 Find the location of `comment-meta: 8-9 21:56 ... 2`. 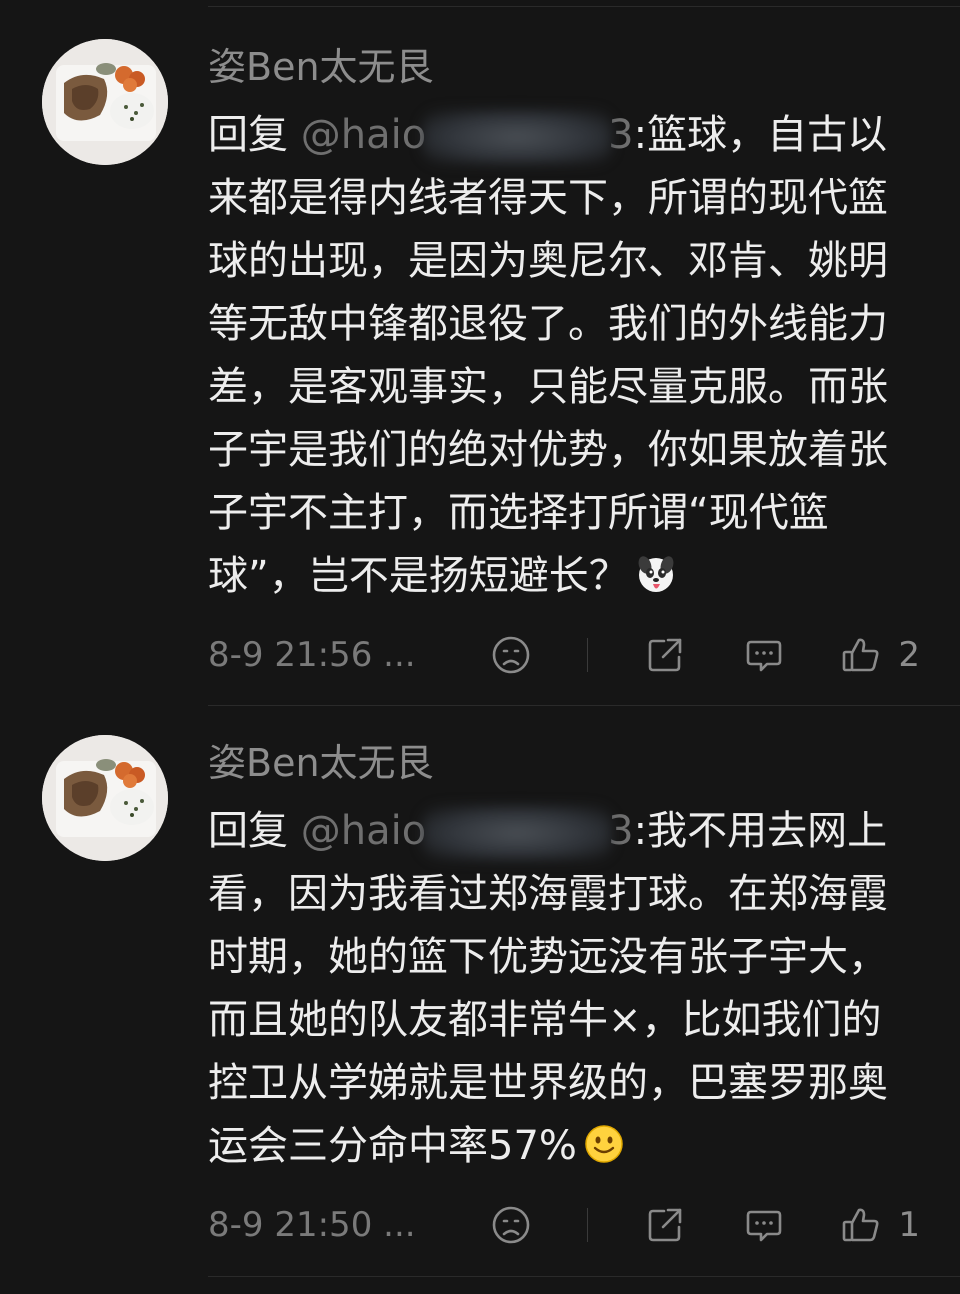

comment-meta: 8-9 21:56 ... 2 is located at coordinates (584, 655).